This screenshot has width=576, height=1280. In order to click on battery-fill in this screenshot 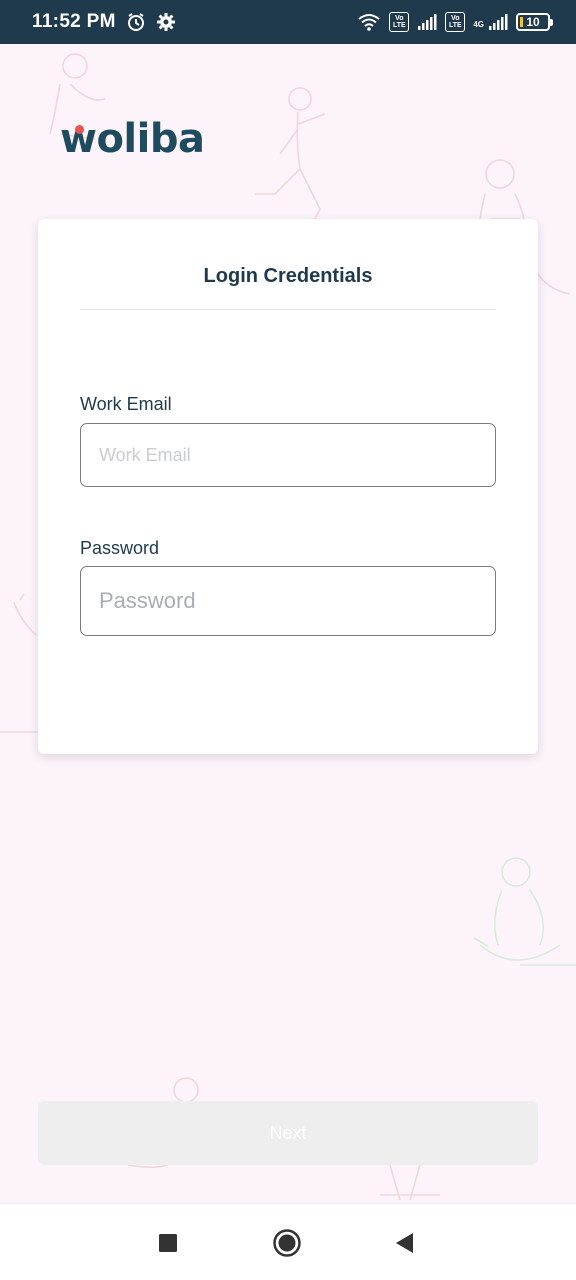, I will do `click(521, 22)`.